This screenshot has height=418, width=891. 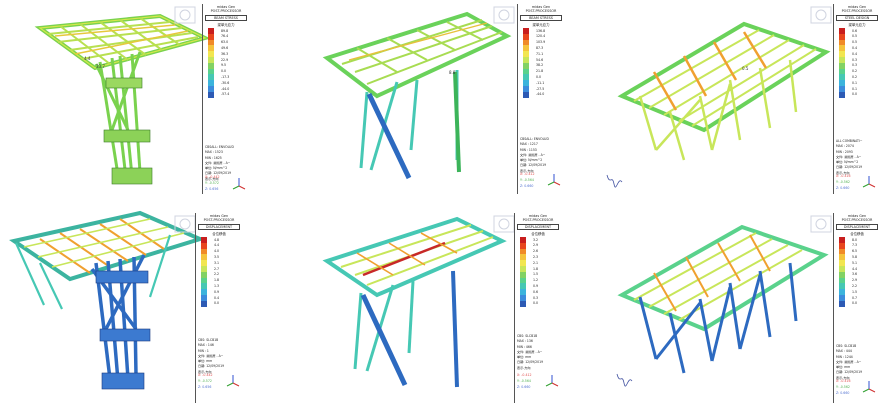 What do you see at coordinates (225, 36) in the screenshot?
I see `scale-value: 76.4` at bounding box center [225, 36].